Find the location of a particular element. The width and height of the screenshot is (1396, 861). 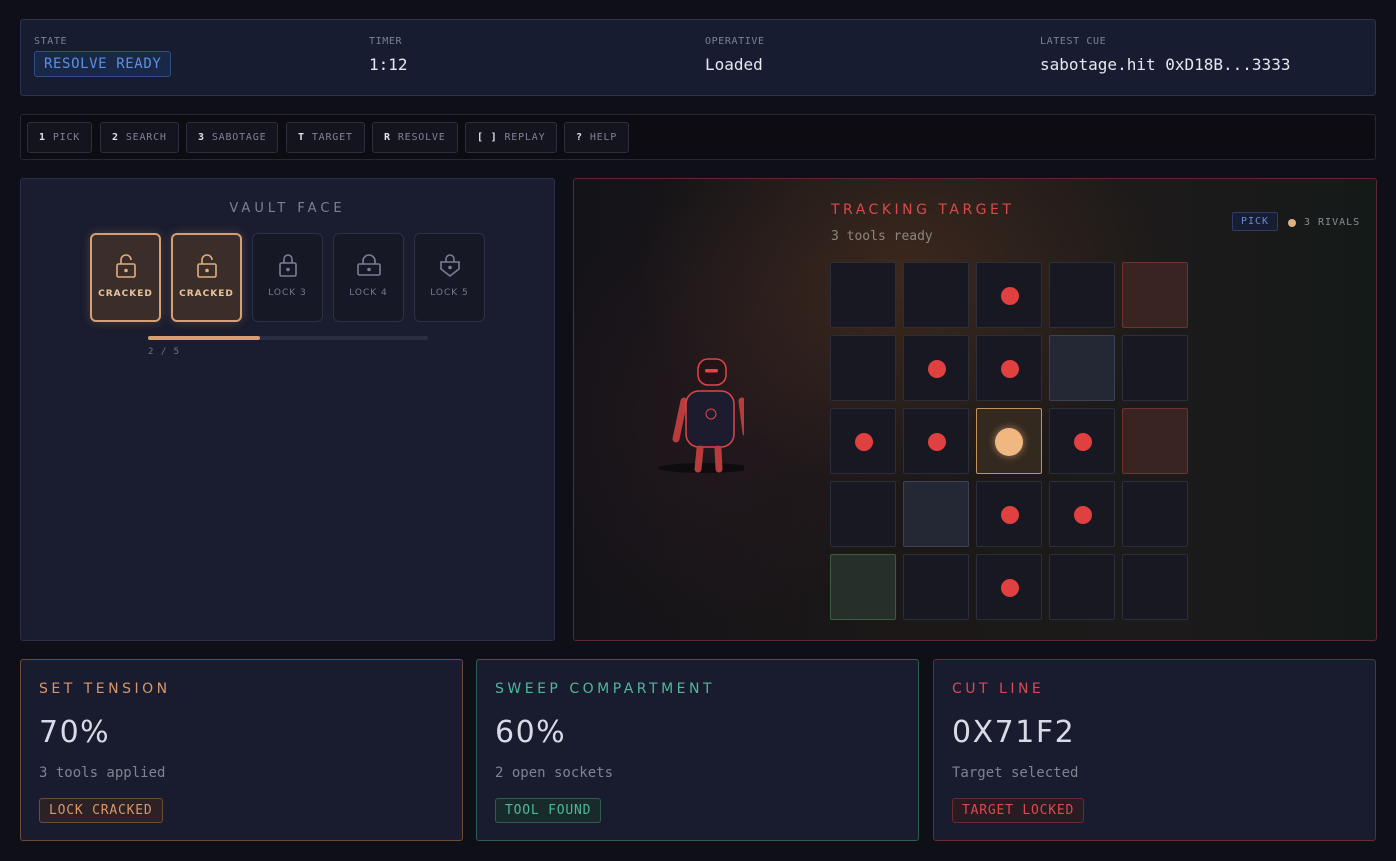

state-field: STATE RESOLVE READY is located at coordinates (103, 56).